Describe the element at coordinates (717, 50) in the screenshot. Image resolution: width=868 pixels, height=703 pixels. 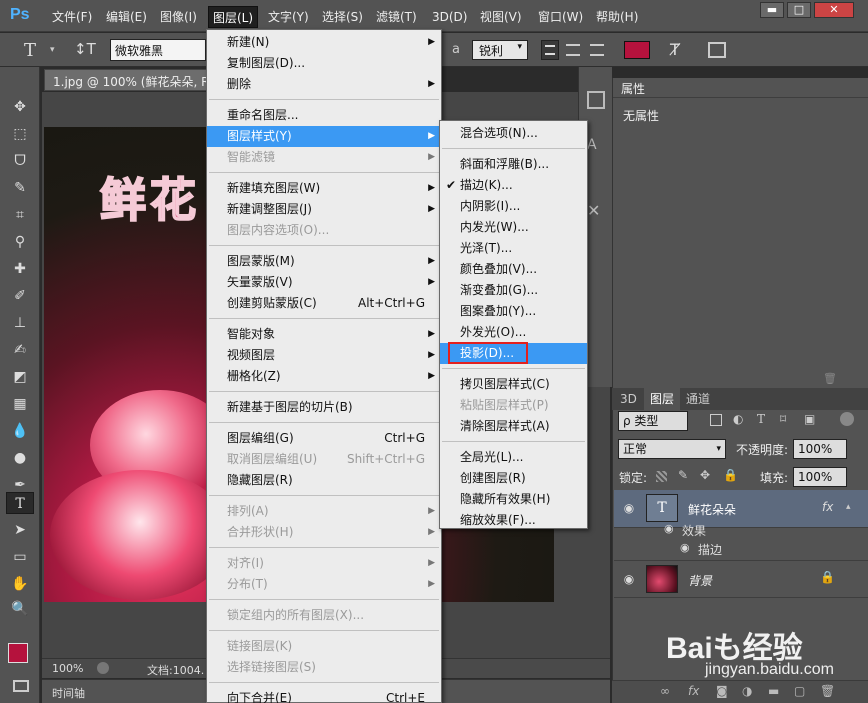
I see `character-panel-icon` at that location.